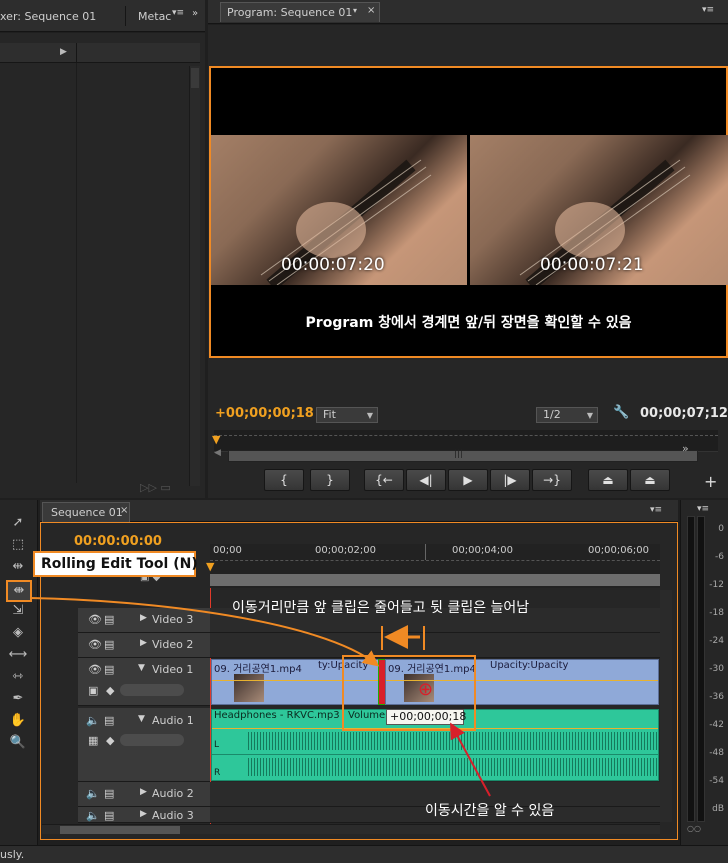  What do you see at coordinates (115, 564) in the screenshot?
I see `tool-name-callout: Rolling Edit Tool (N)` at bounding box center [115, 564].